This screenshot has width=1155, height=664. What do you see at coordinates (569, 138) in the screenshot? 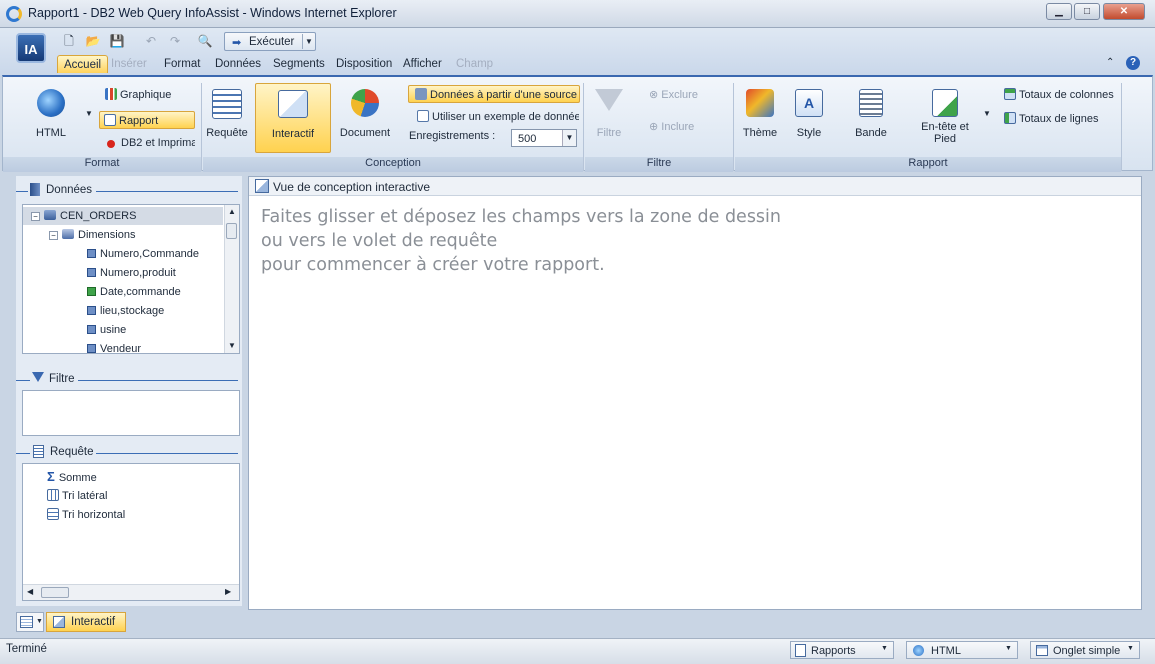
I see `records-dropdown-icon: ▼` at bounding box center [569, 138].